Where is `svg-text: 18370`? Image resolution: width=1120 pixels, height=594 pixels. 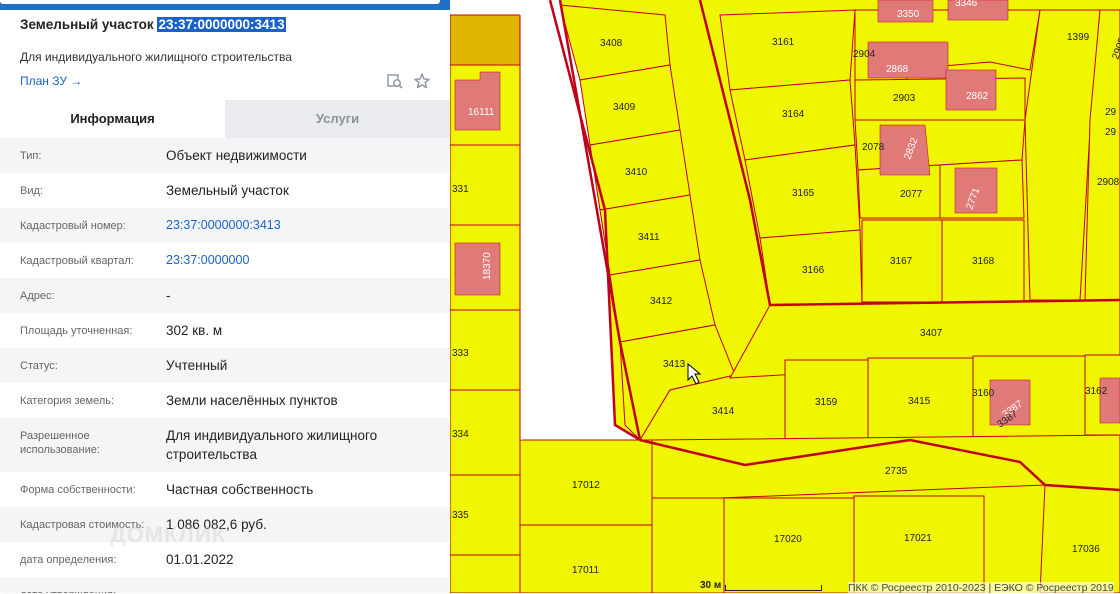 svg-text: 18370 is located at coordinates (487, 266).